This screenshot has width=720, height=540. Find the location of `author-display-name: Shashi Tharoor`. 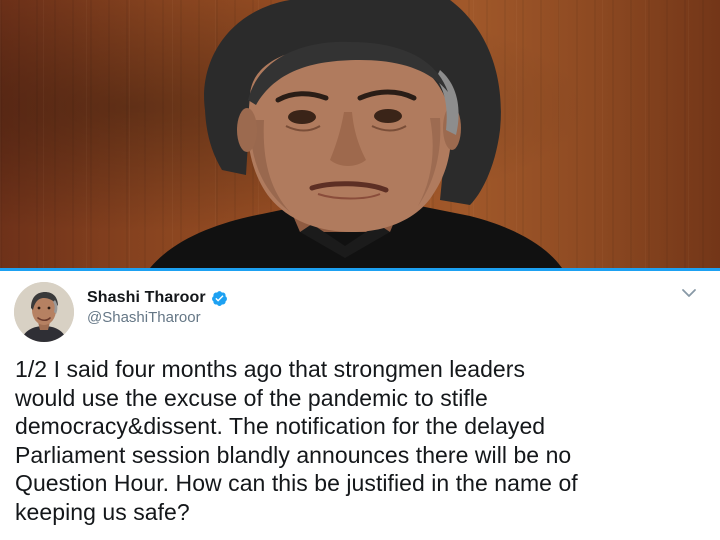

author-display-name: Shashi Tharoor is located at coordinates (146, 298).